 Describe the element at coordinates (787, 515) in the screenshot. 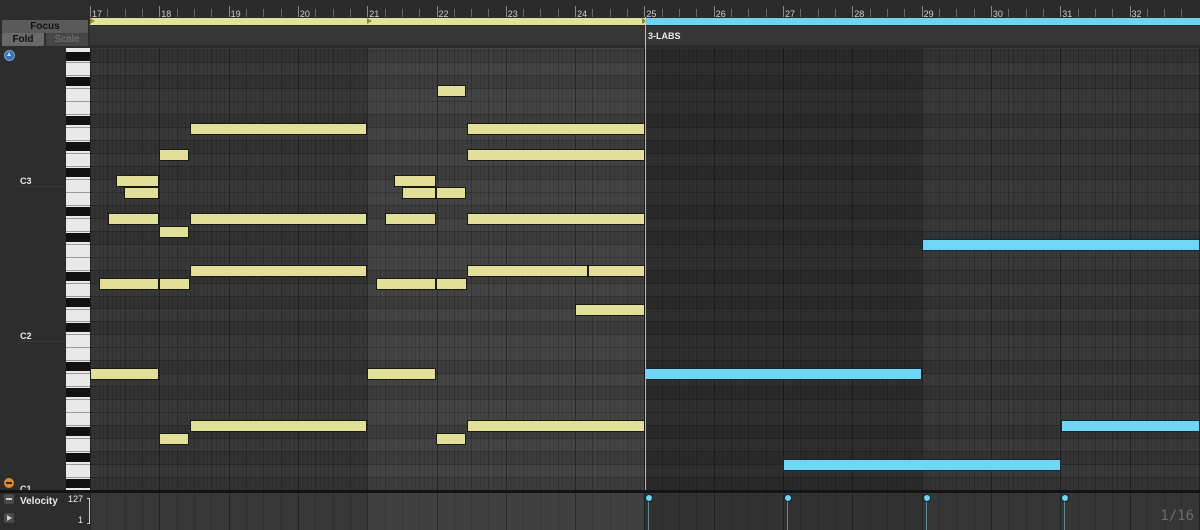

I see `velocity-stem` at that location.